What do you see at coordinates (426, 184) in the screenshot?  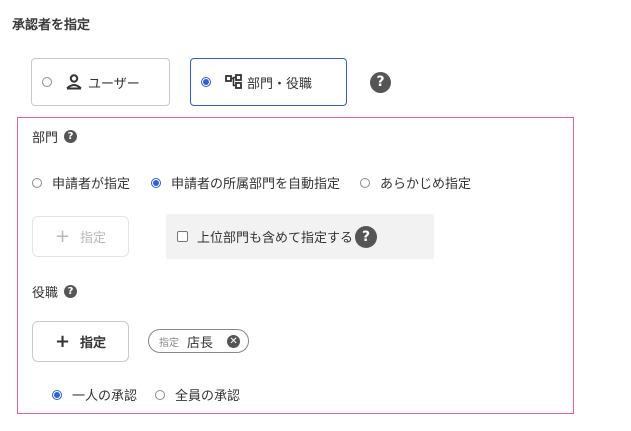 I see `dept-option-label: あらかじめ指定` at bounding box center [426, 184].